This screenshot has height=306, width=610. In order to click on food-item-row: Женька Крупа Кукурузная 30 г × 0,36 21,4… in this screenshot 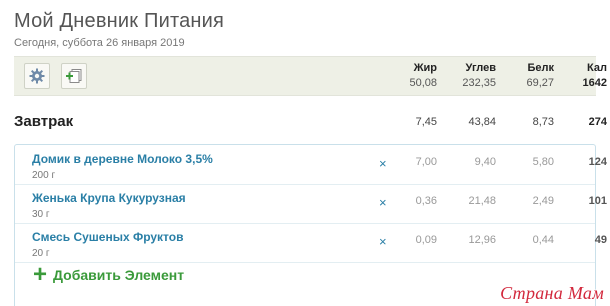, I will do `click(311, 205)`.